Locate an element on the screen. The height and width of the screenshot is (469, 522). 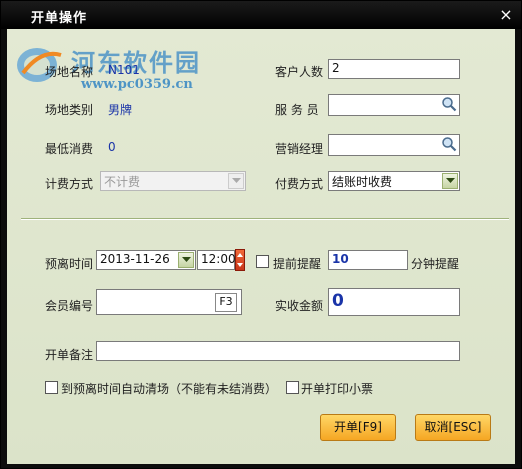
leave-date-value: 2013-11-26 is located at coordinates (135, 259).